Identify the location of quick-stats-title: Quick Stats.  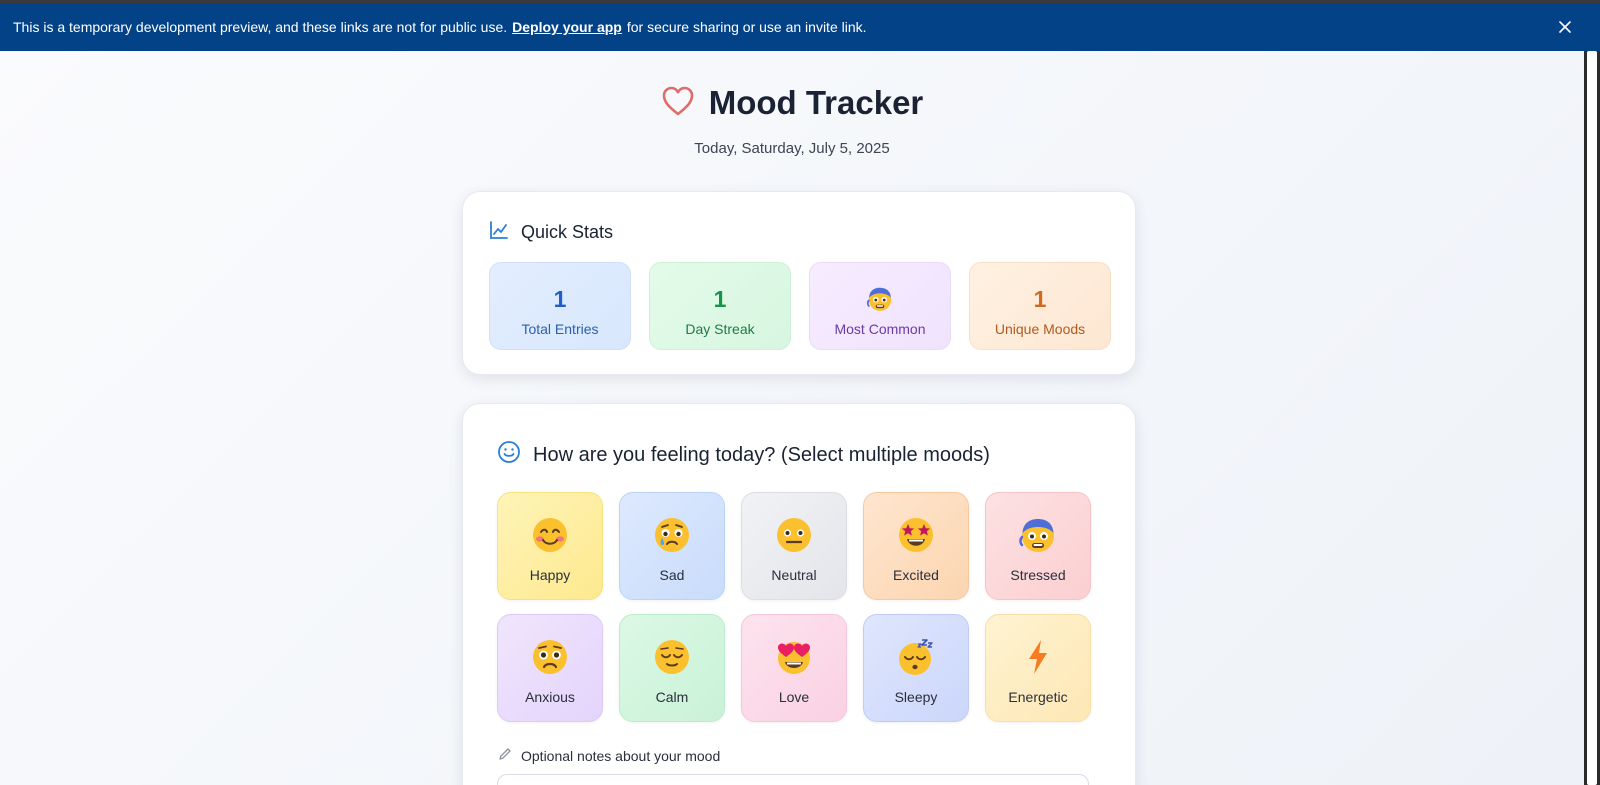
(567, 232).